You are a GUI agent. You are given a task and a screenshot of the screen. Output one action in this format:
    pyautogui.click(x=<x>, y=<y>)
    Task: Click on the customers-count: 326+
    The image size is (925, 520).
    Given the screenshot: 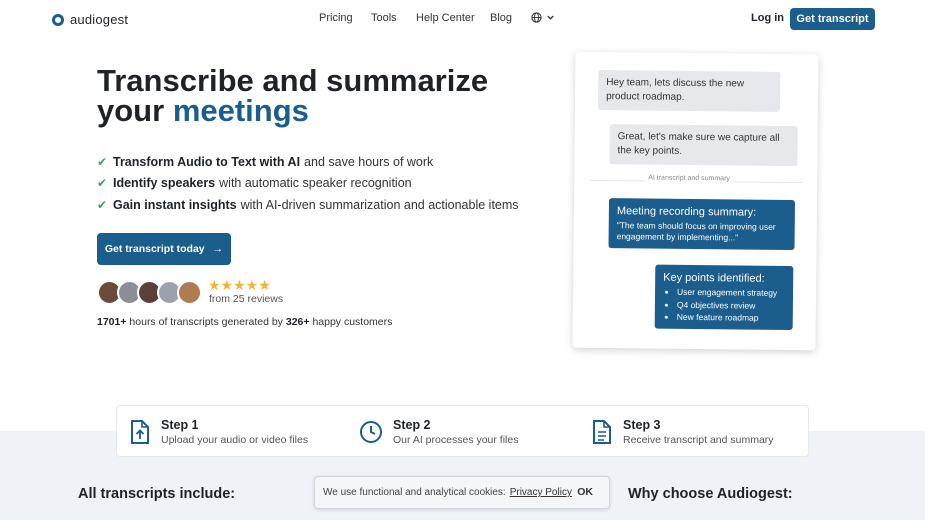 What is the action you would take?
    pyautogui.click(x=297, y=322)
    